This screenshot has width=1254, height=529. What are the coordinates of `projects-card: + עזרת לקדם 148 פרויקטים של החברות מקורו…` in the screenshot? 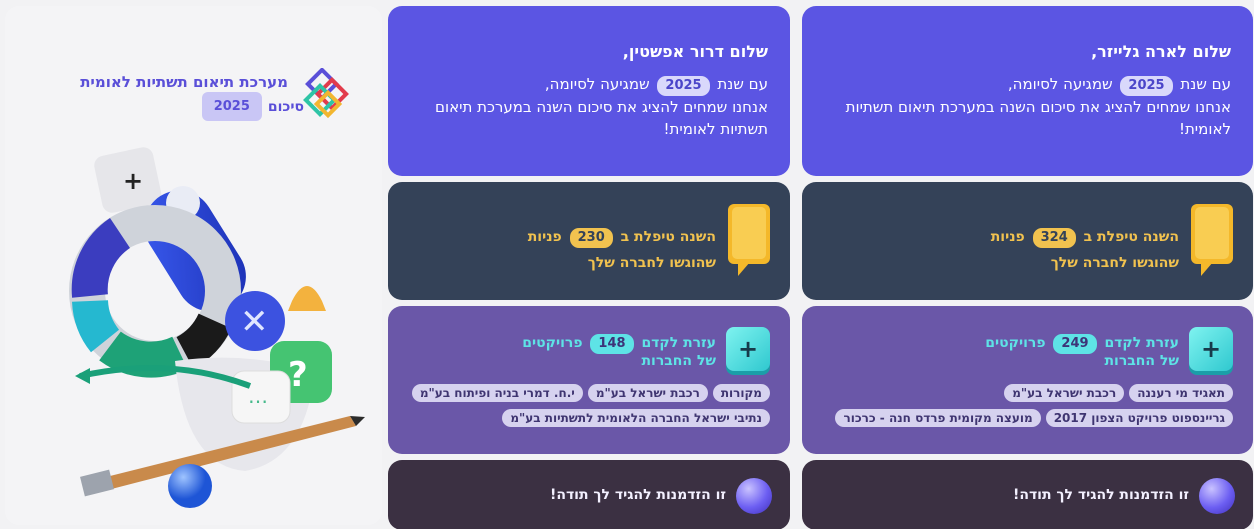 It's located at (589, 380).